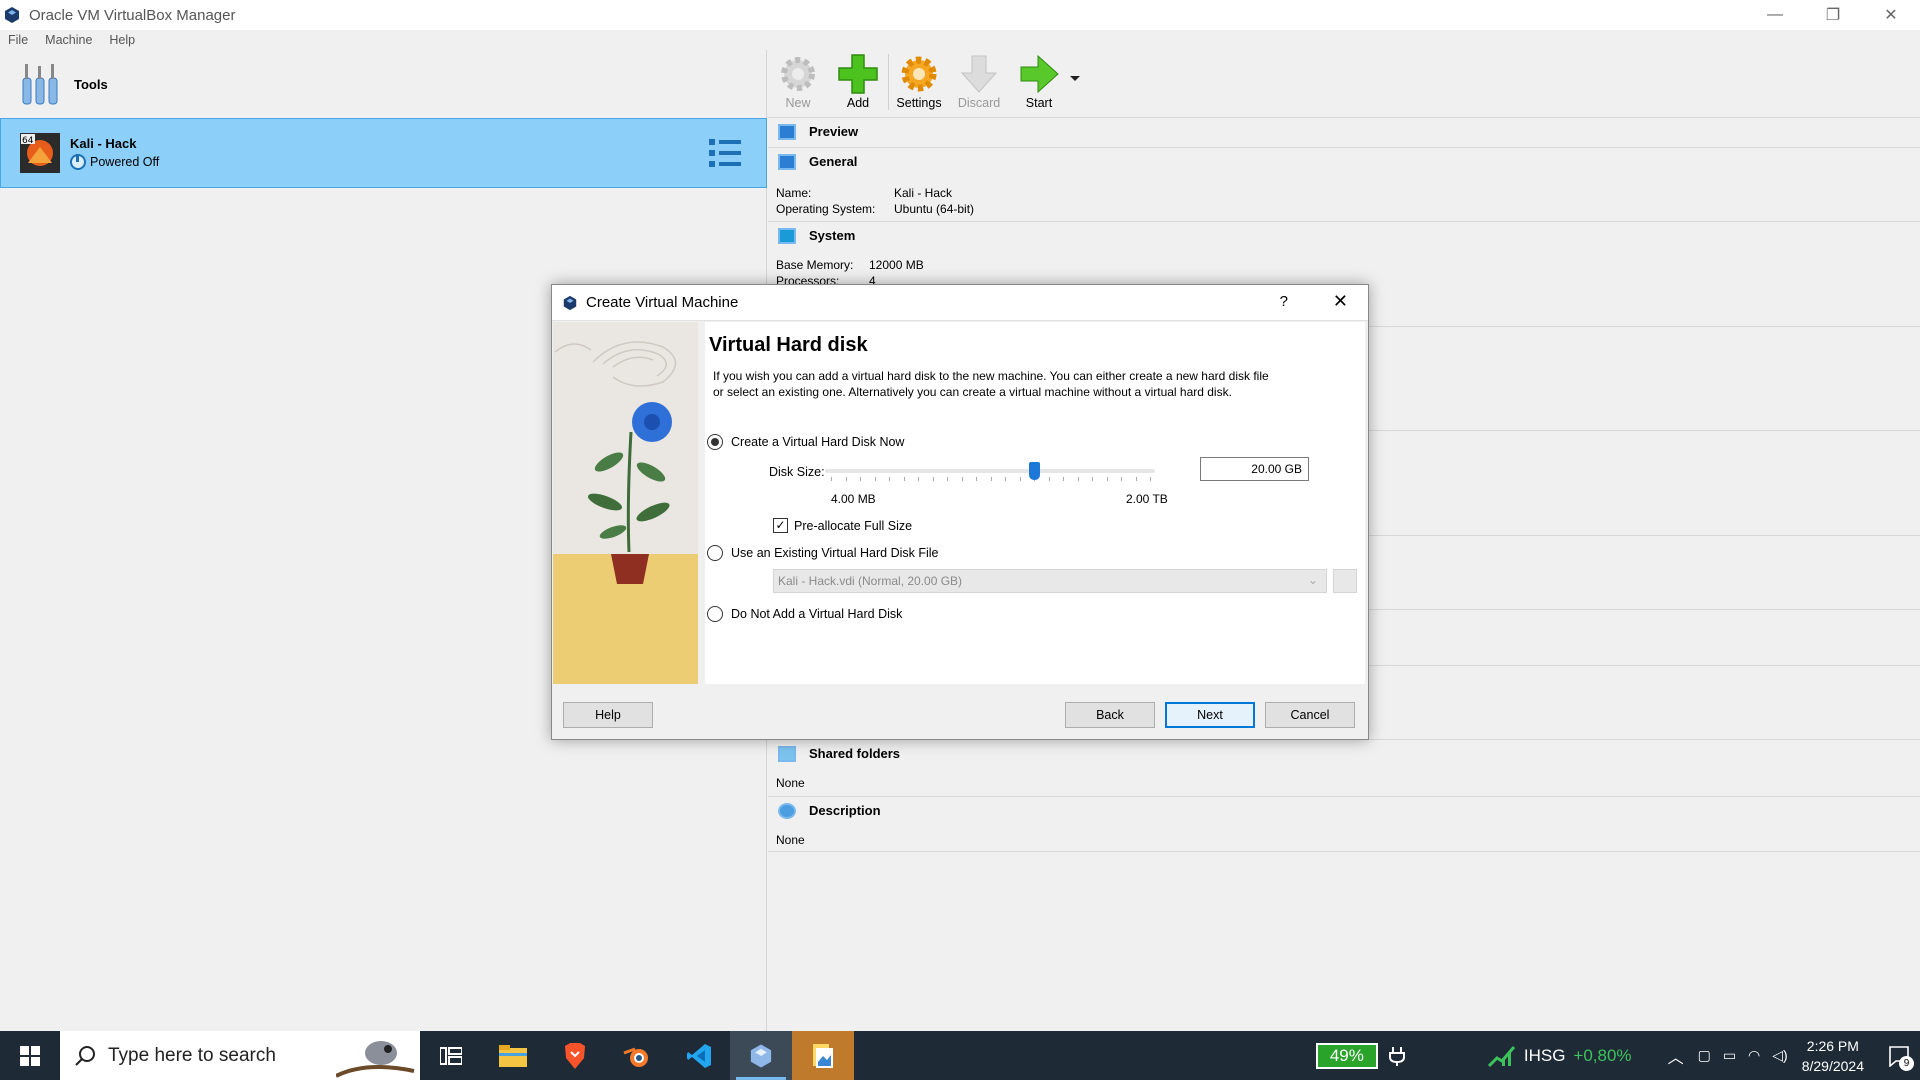  I want to click on discard-button: Discard, so click(979, 80).